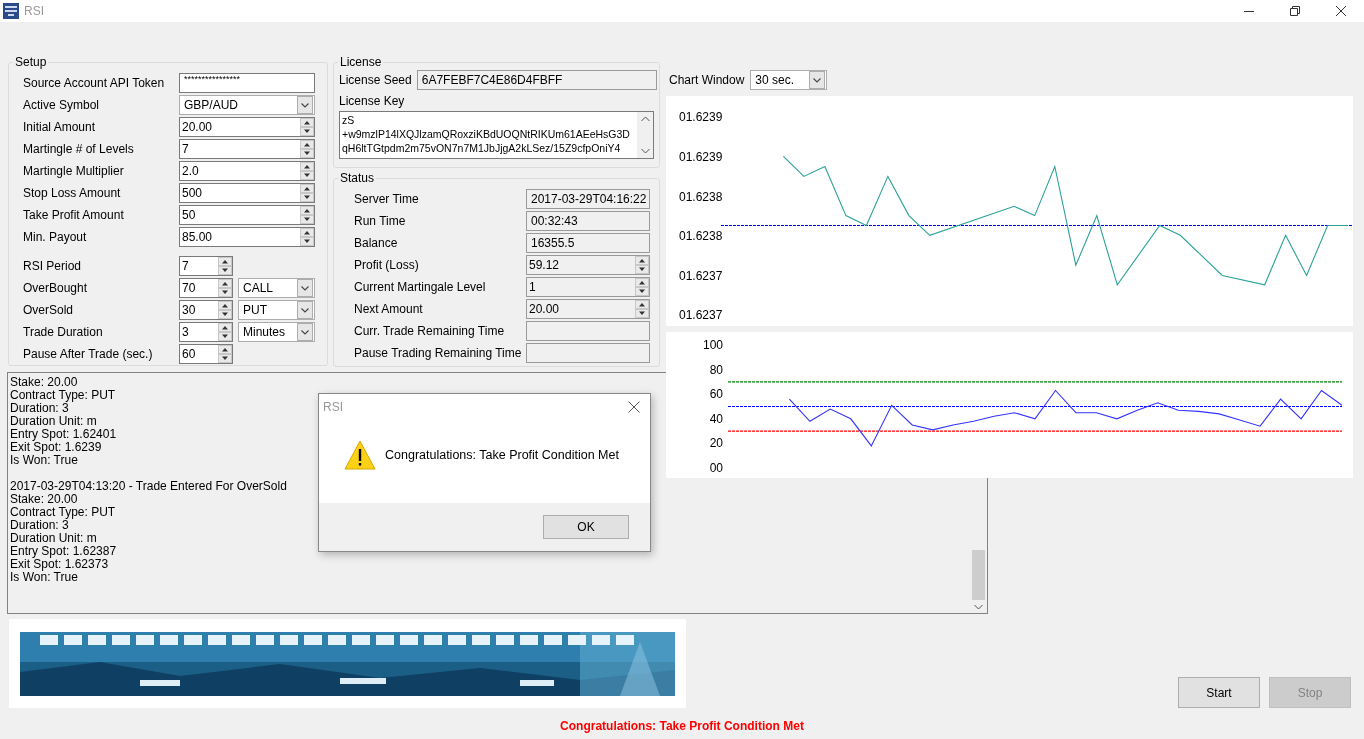 The height and width of the screenshot is (739, 1364). I want to click on field-label: Min. Payout, so click(55, 237).